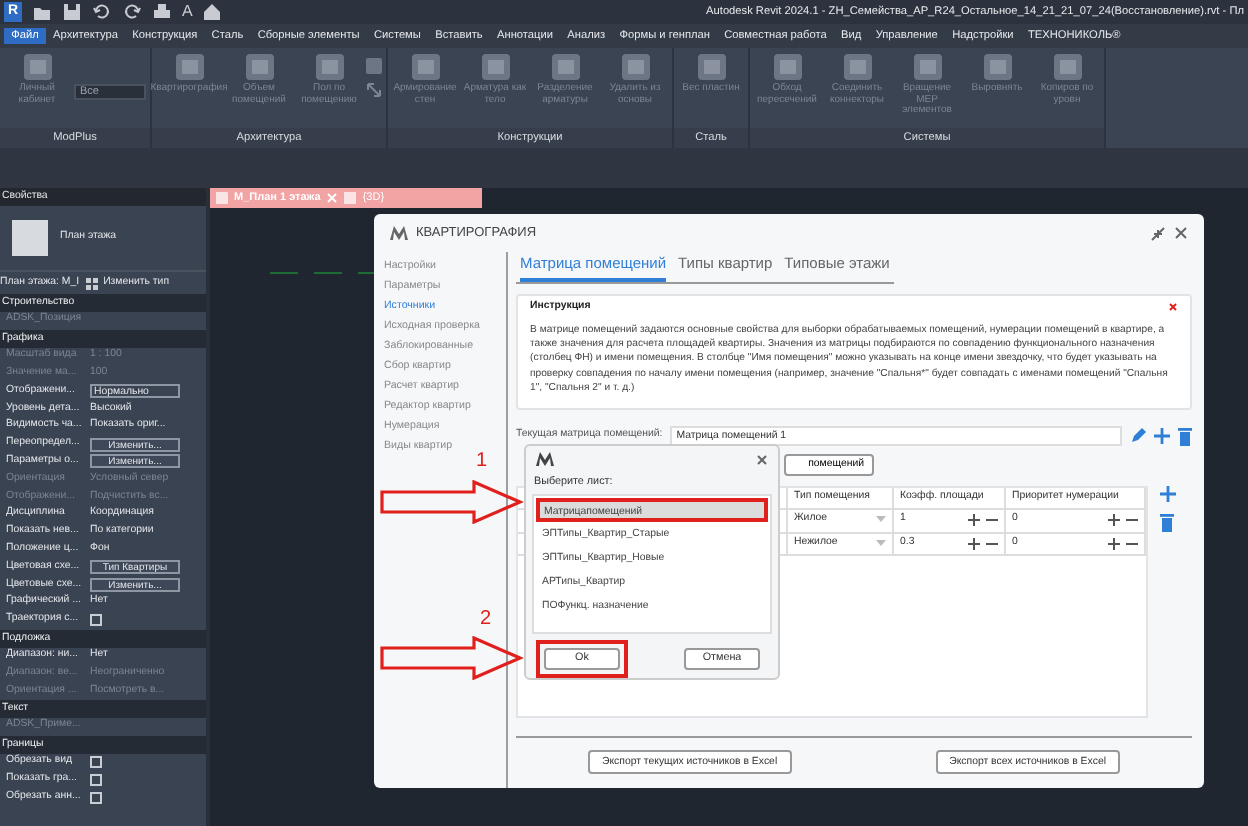 This screenshot has width=1248, height=826. I want to click on step-number: 1, so click(482, 462).